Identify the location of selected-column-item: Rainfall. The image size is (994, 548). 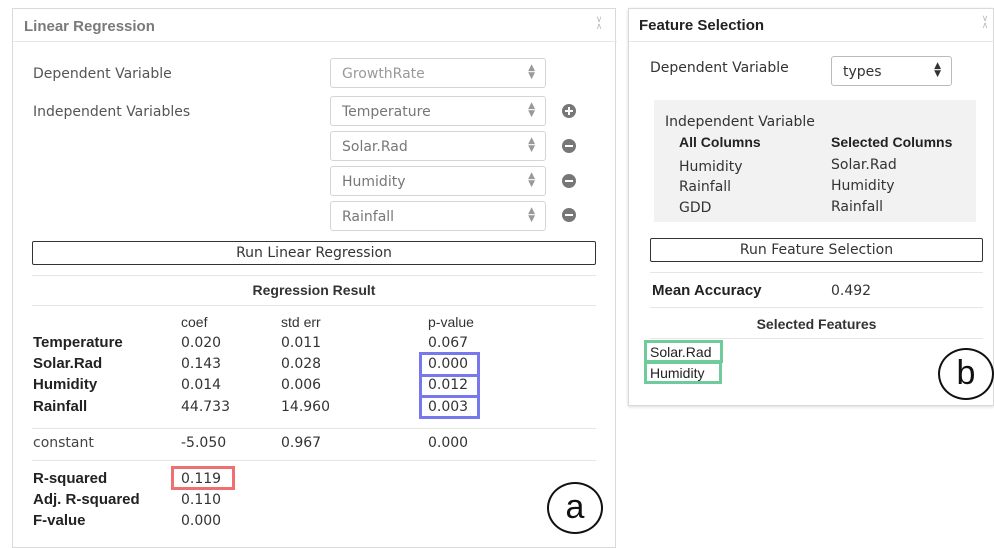
(857, 207).